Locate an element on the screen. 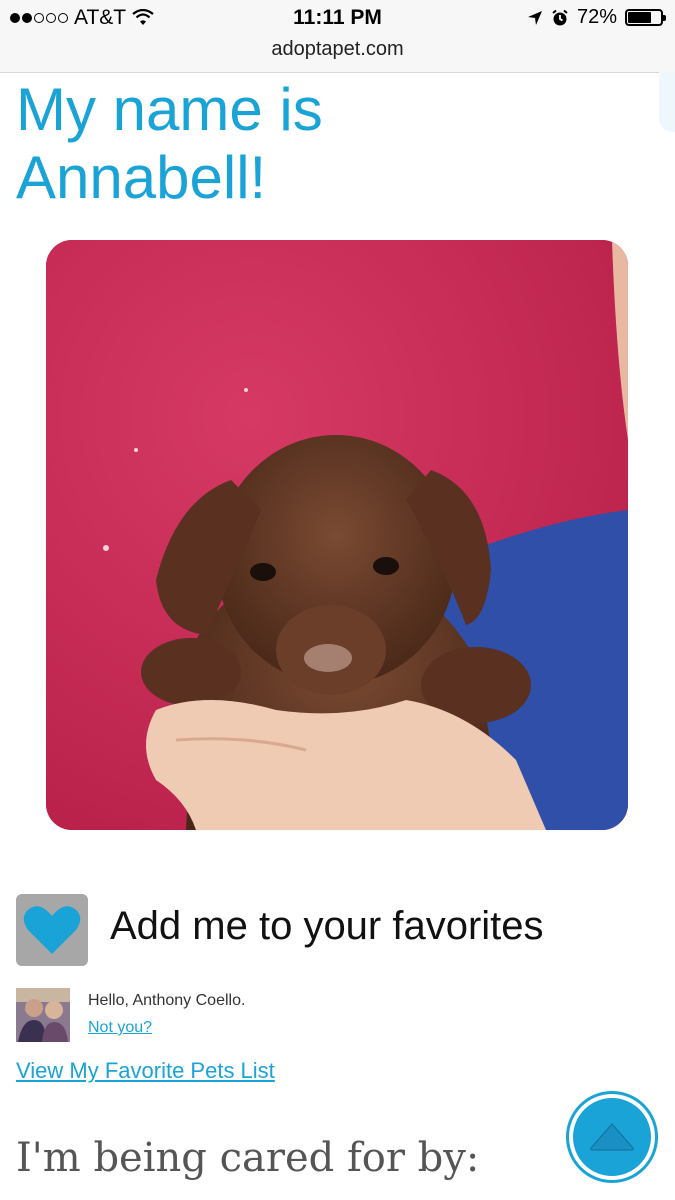 The image size is (675, 1200). not-you-link: Not you? is located at coordinates (120, 1028).